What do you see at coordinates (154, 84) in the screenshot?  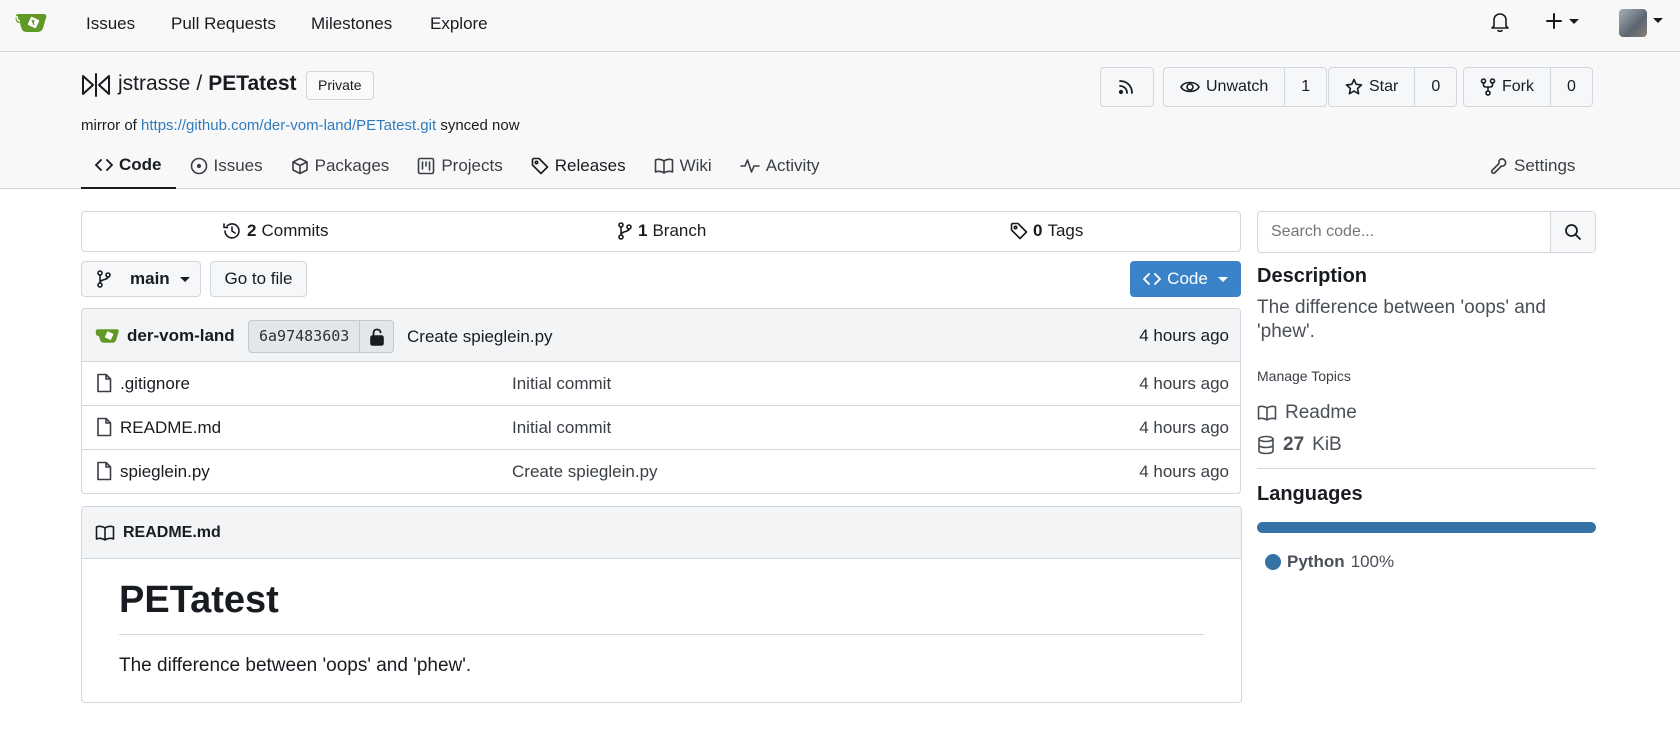 I see `repo-owner-link: jstrasse` at bounding box center [154, 84].